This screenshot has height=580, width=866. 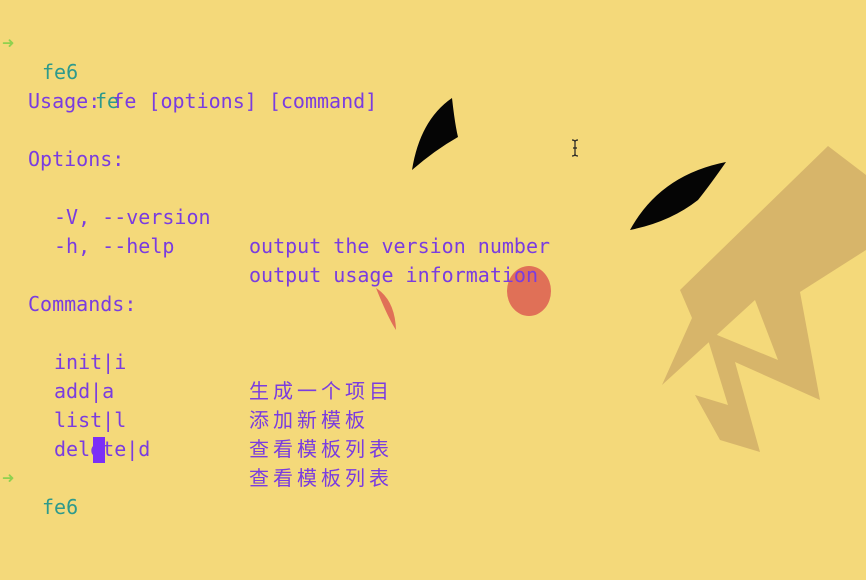 What do you see at coordinates (99, 450) in the screenshot?
I see `terminal-cursor` at bounding box center [99, 450].